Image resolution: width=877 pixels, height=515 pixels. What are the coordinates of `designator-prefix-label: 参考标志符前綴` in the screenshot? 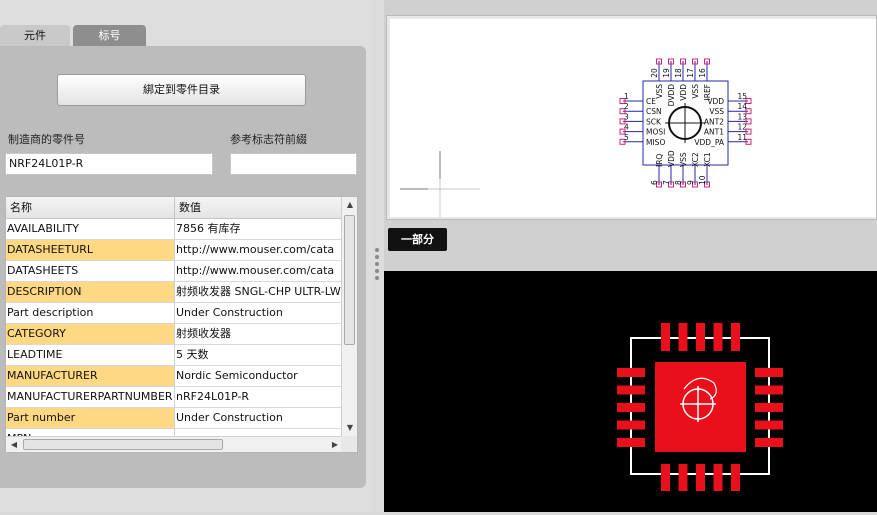 It's located at (268, 139).